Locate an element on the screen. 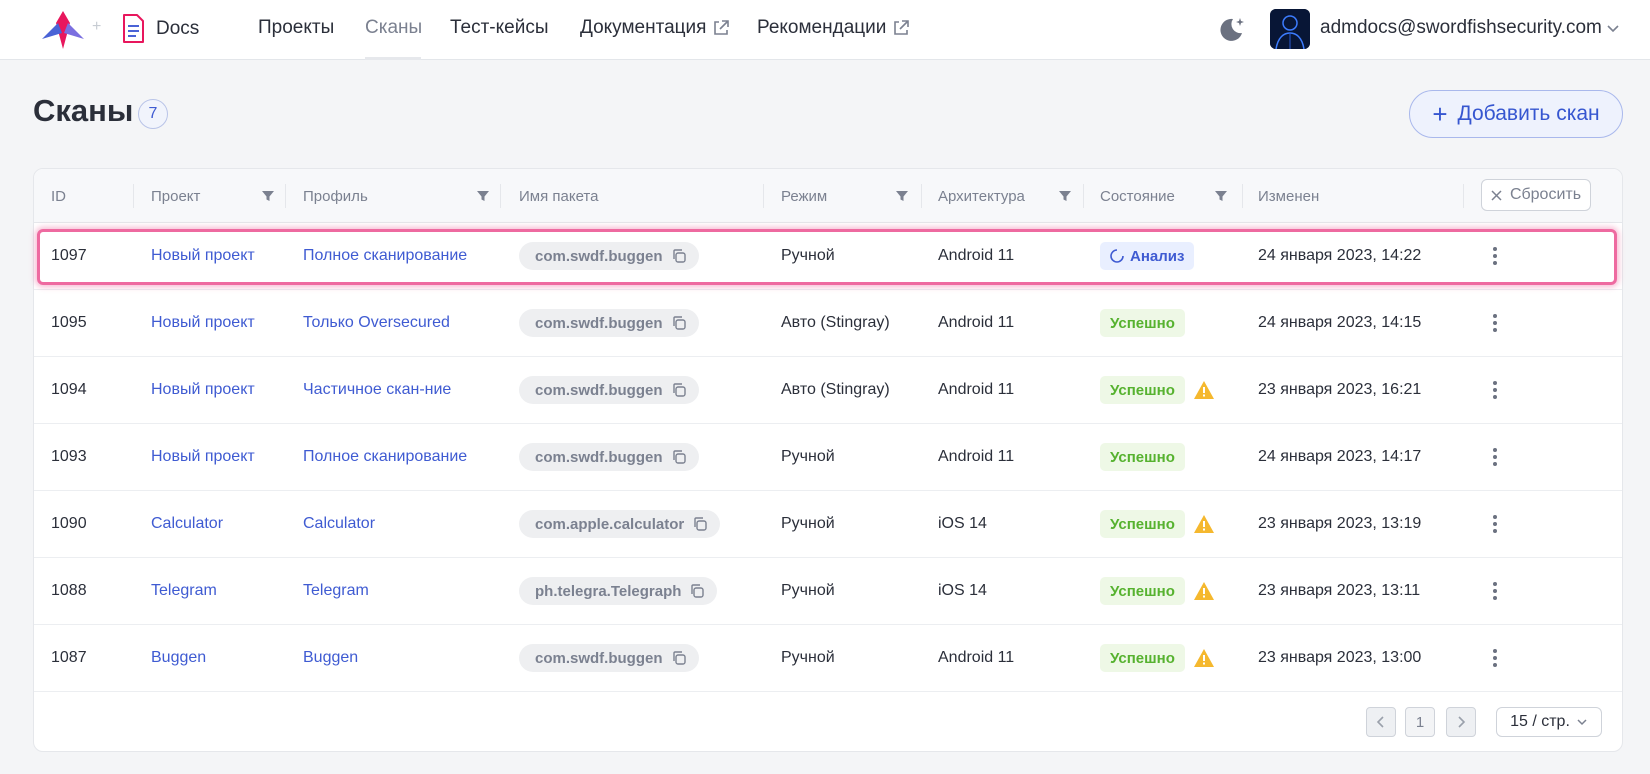 The width and height of the screenshot is (1650, 774). avatar is located at coordinates (1290, 29).